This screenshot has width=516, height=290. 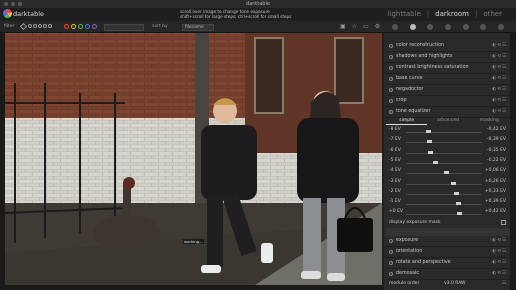 I want to click on module-row: orientation ◐⟲☰, so click(x=448, y=252).